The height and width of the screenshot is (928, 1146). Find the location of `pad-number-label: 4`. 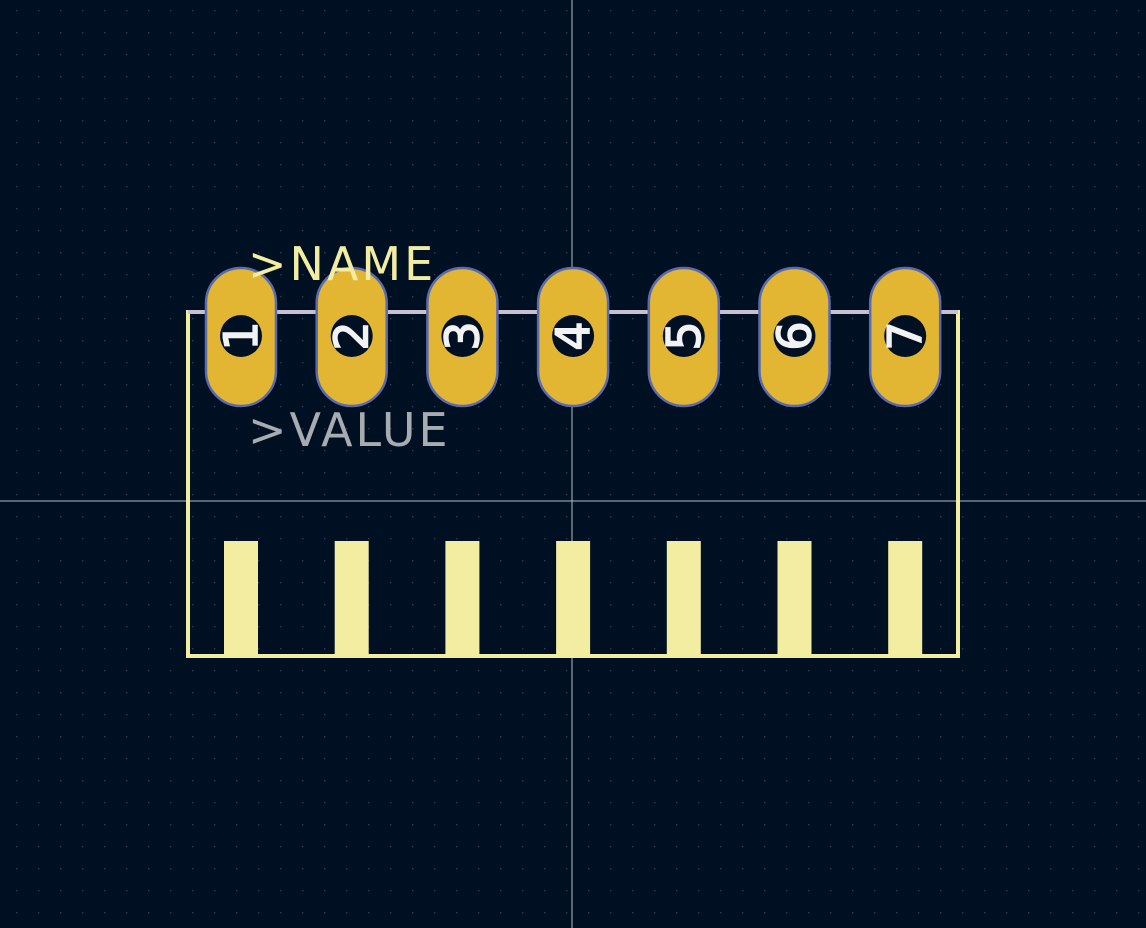

pad-number-label: 4 is located at coordinates (573, 335).